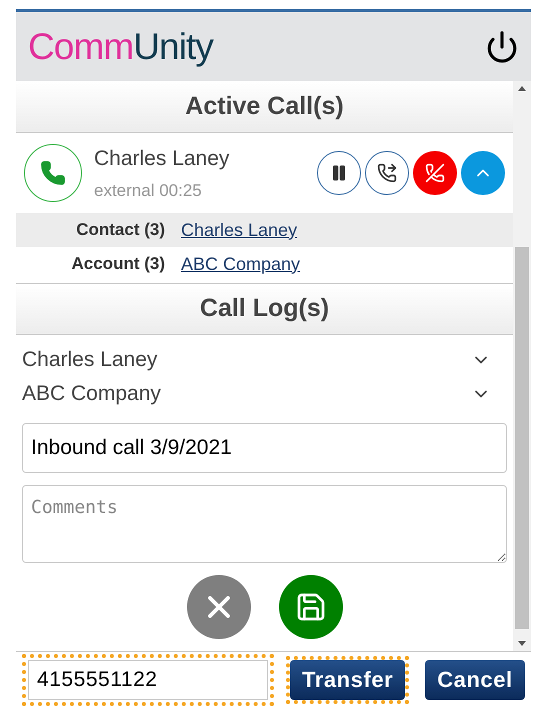 The image size is (541, 707). Describe the element at coordinates (120, 230) in the screenshot. I see `field-label: Contact (3)` at that location.